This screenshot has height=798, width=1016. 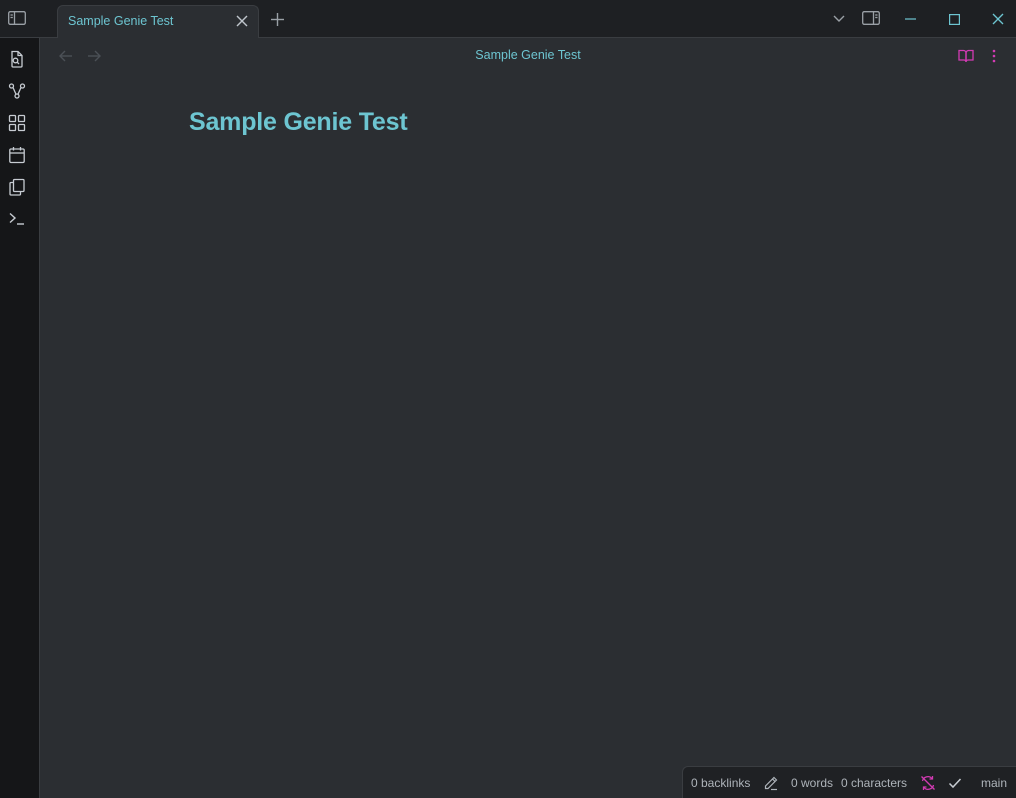 What do you see at coordinates (910, 19) in the screenshot?
I see `minimize-icon` at bounding box center [910, 19].